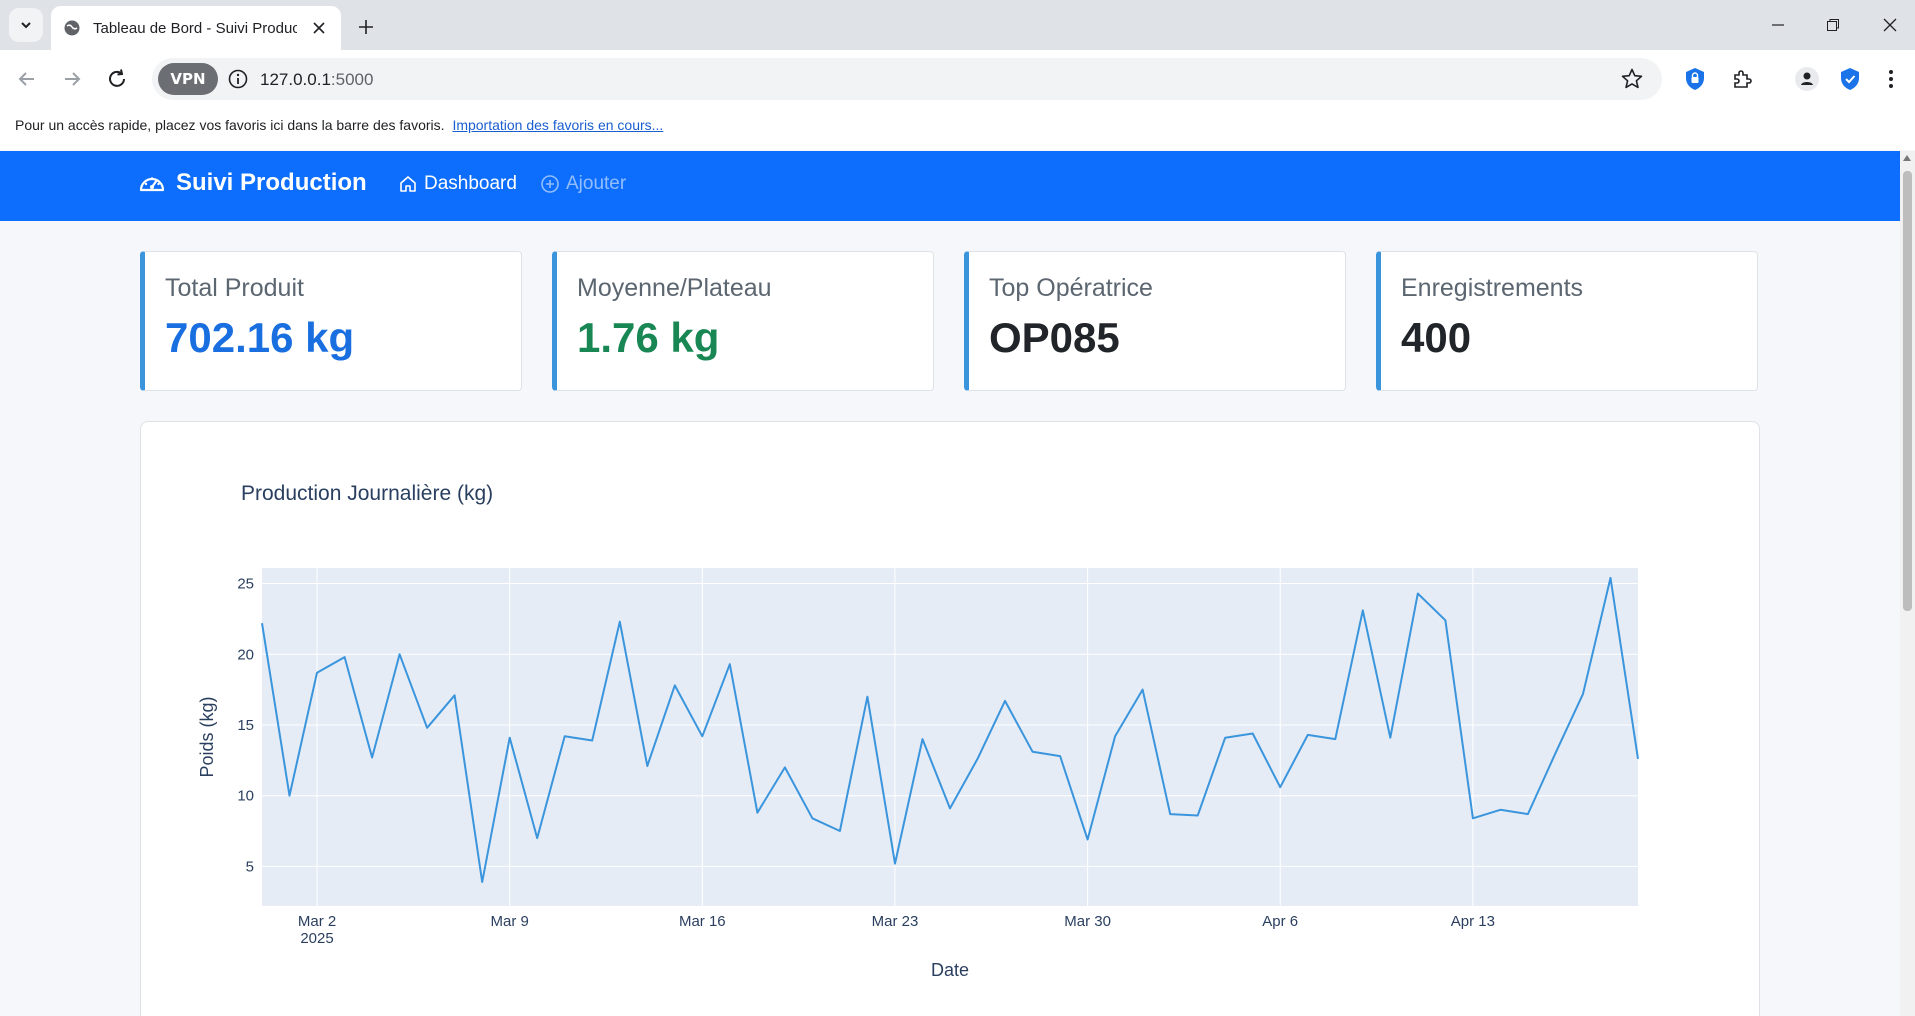  Describe the element at coordinates (1071, 288) in the screenshot. I see `stat-title: Top Opératrice` at that location.